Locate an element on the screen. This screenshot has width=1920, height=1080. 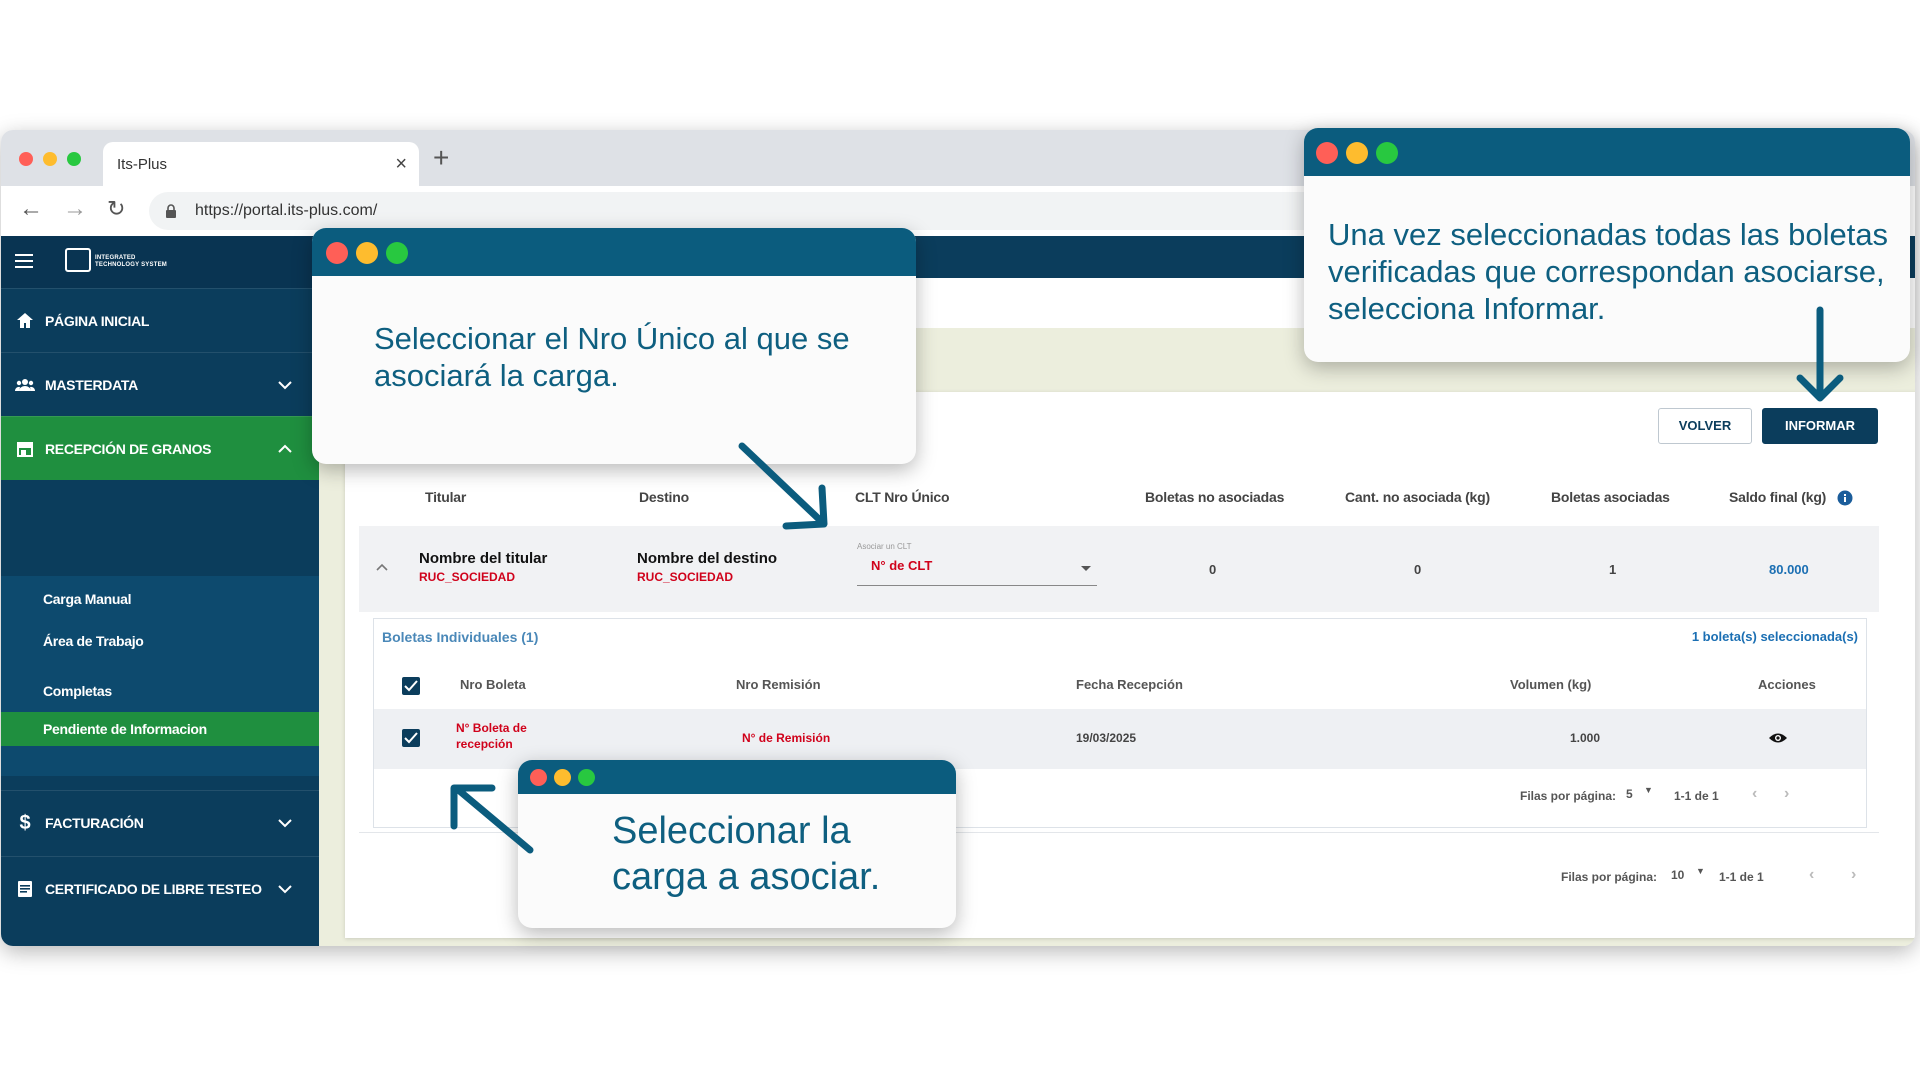
arrow-to-carga-icon is located at coordinates (493, 819).